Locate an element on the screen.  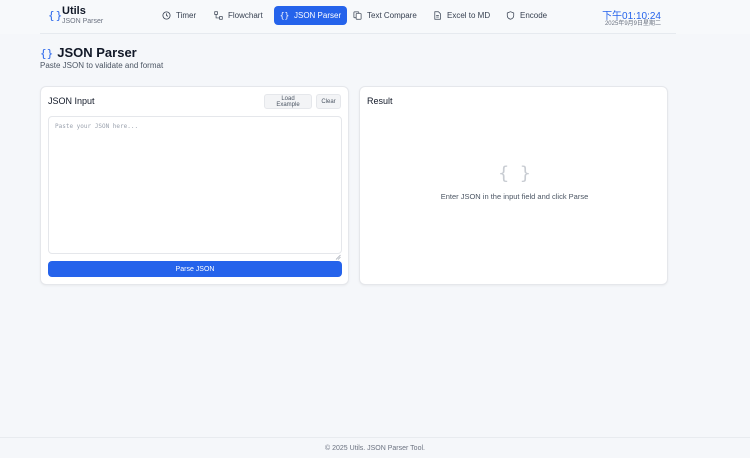
result-title: Result is located at coordinates (380, 101).